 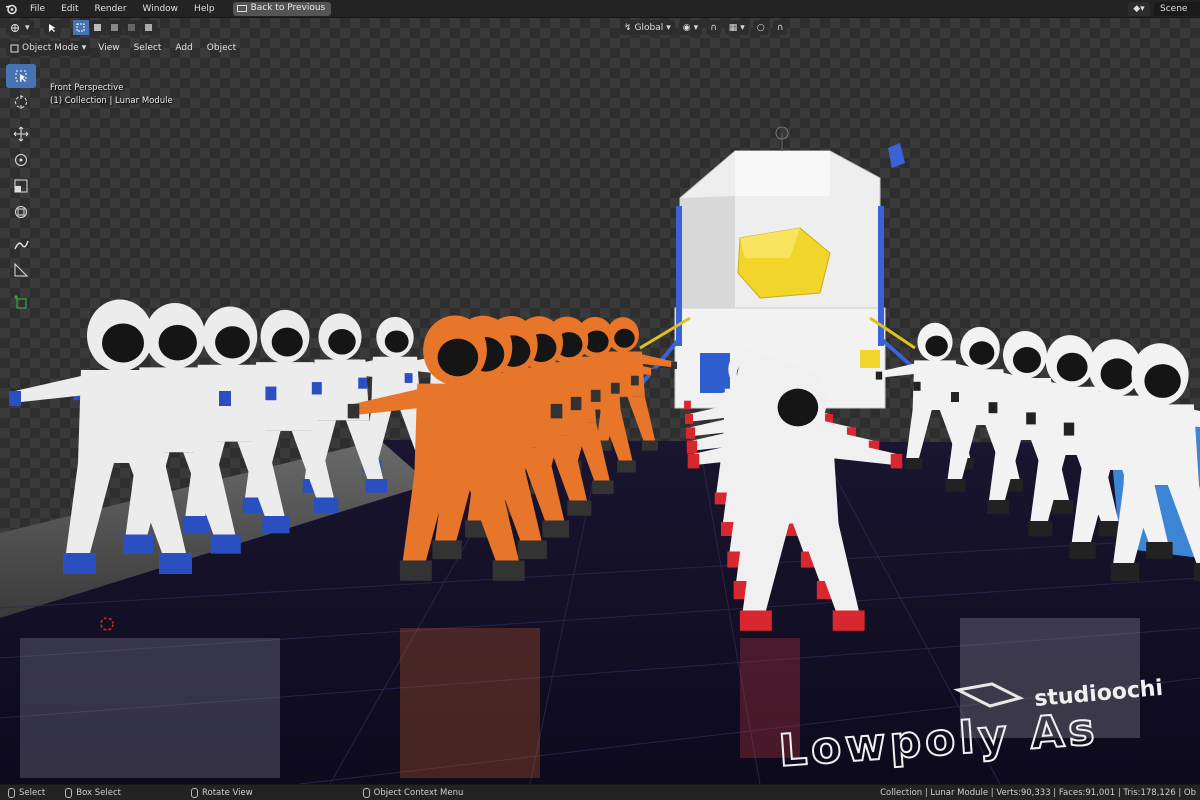 I want to click on pivot-icon: ◉, so click(x=686, y=27).